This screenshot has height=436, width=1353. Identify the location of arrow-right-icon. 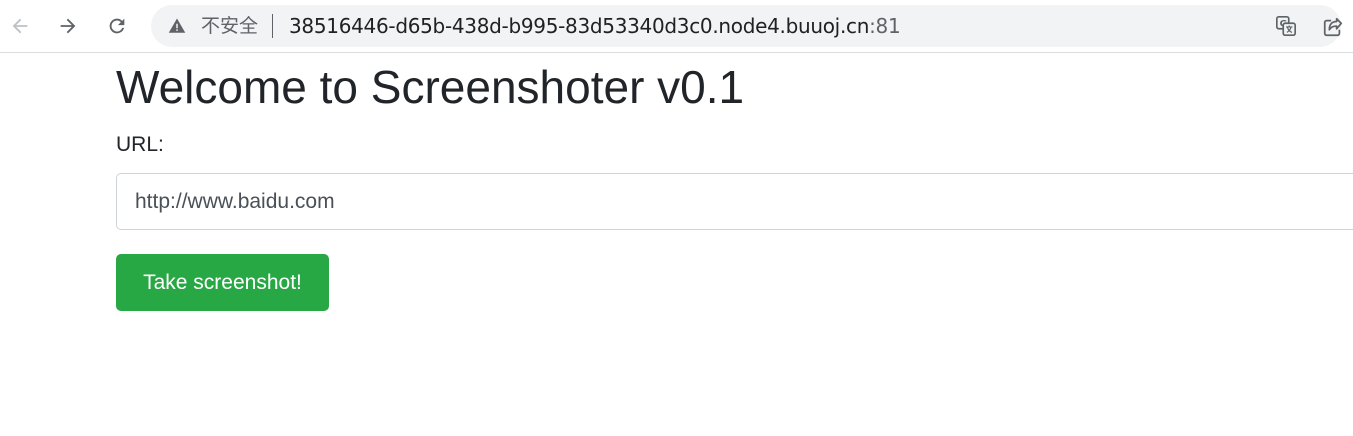
(68, 26).